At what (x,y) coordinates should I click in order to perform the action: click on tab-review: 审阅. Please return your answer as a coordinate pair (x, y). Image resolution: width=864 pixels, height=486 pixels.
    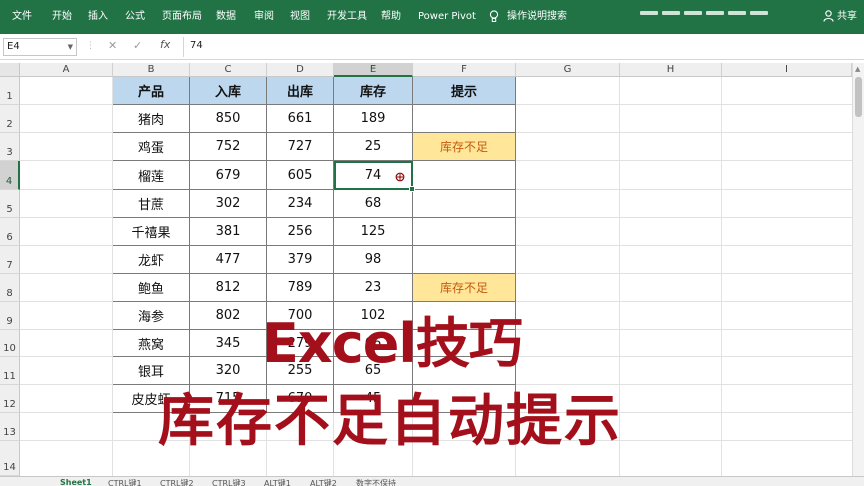
    Looking at the image, I should click on (264, 17).